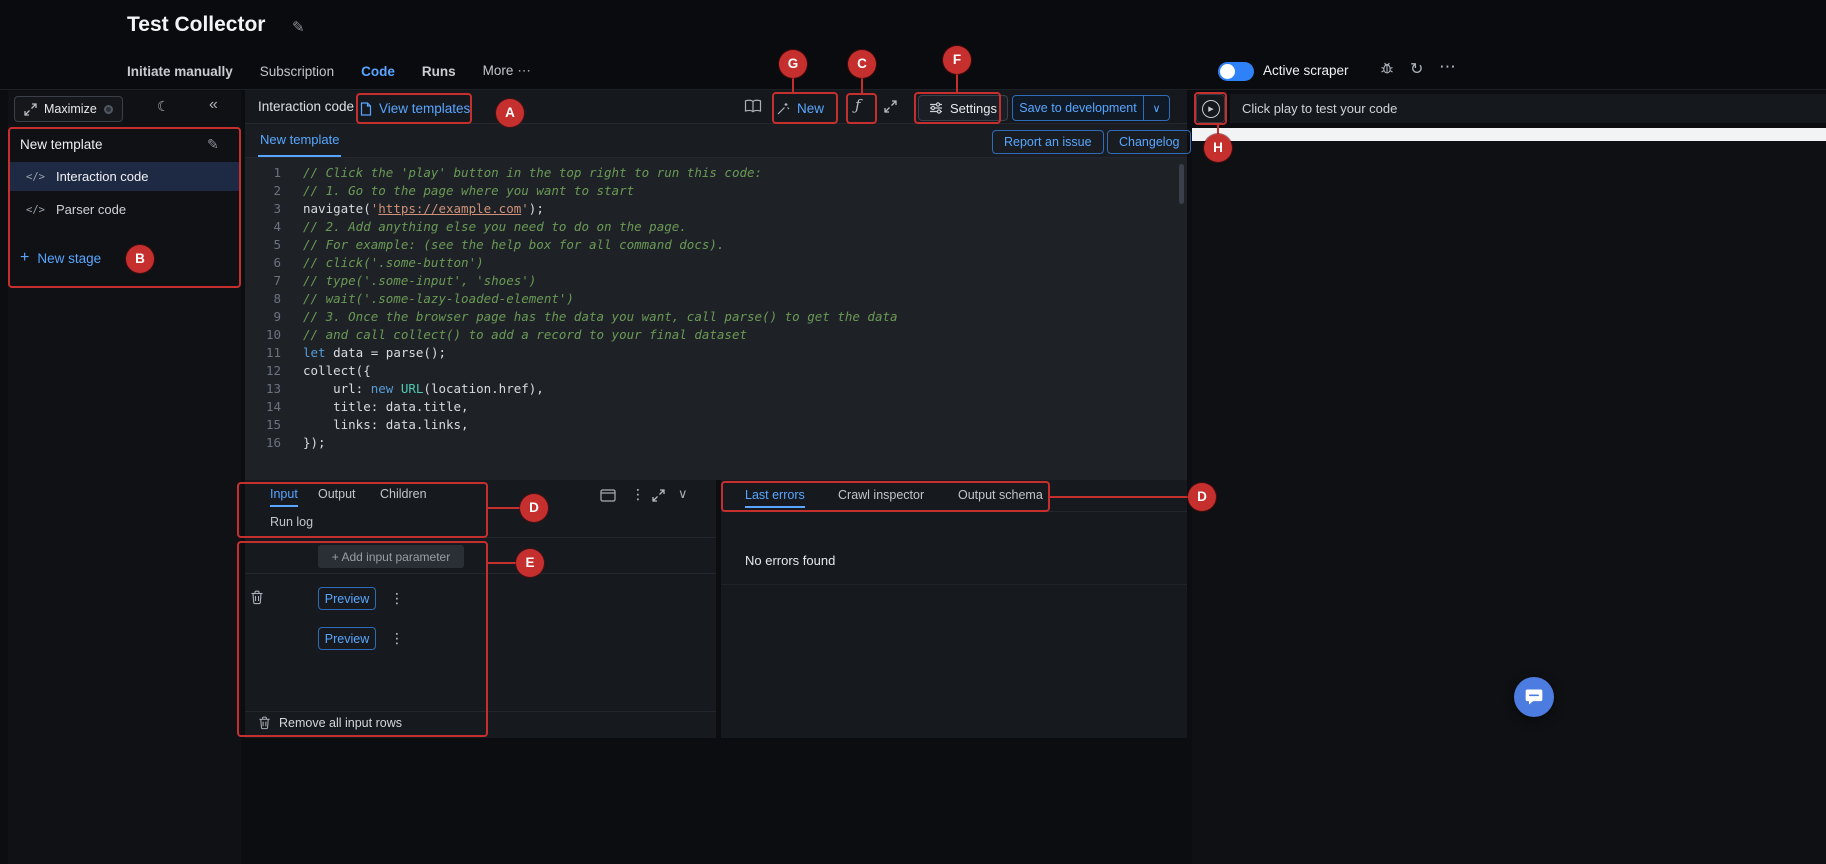  Describe the element at coordinates (297, 71) in the screenshot. I see `nav-tab-subscription: Subscription` at that location.